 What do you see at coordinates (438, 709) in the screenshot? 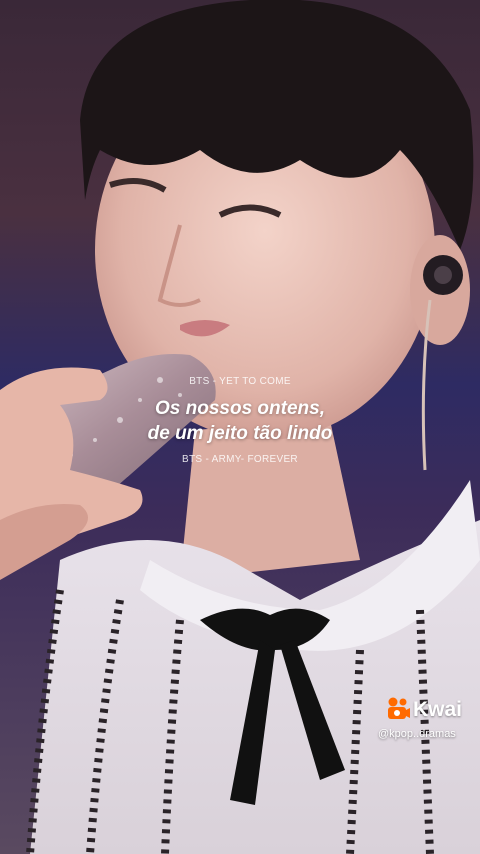
I see `kwai-app-name: Kwai` at bounding box center [438, 709].